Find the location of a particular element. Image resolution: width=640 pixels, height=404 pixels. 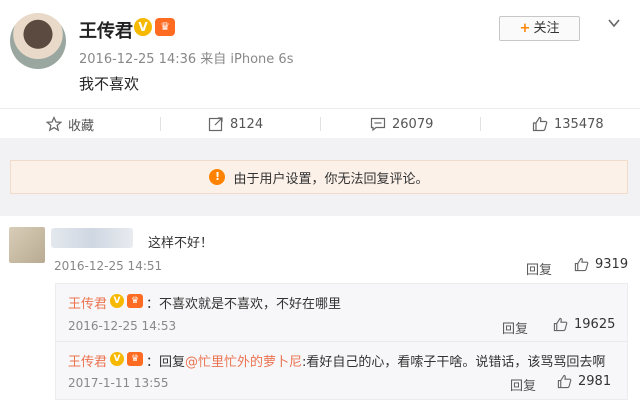

like-button: 135478 is located at coordinates (568, 124).